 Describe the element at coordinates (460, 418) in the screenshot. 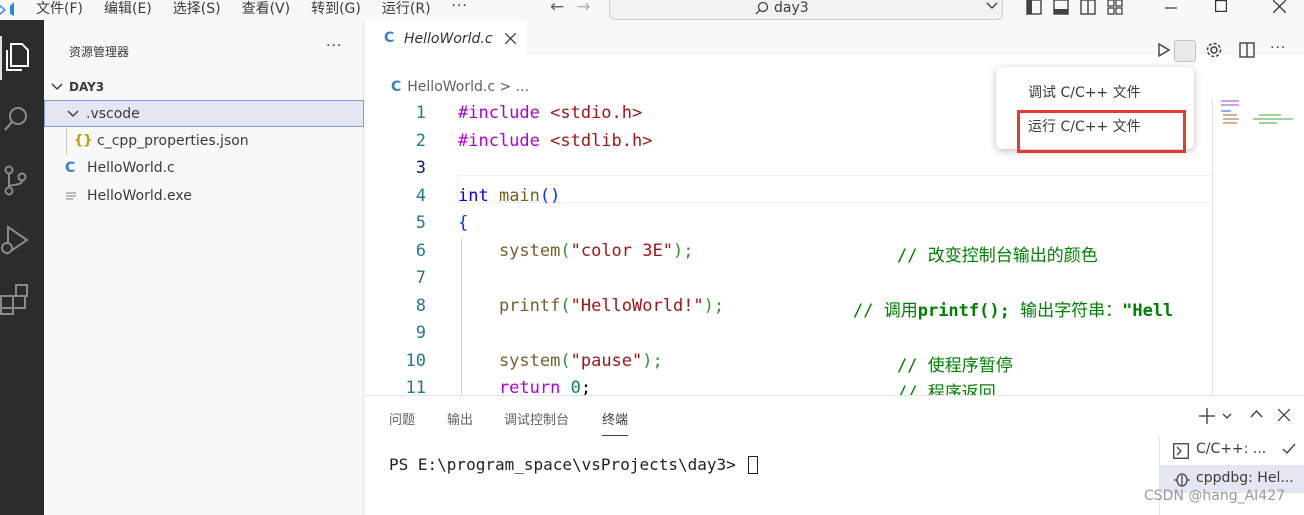

I see `tab-output: 输出` at that location.